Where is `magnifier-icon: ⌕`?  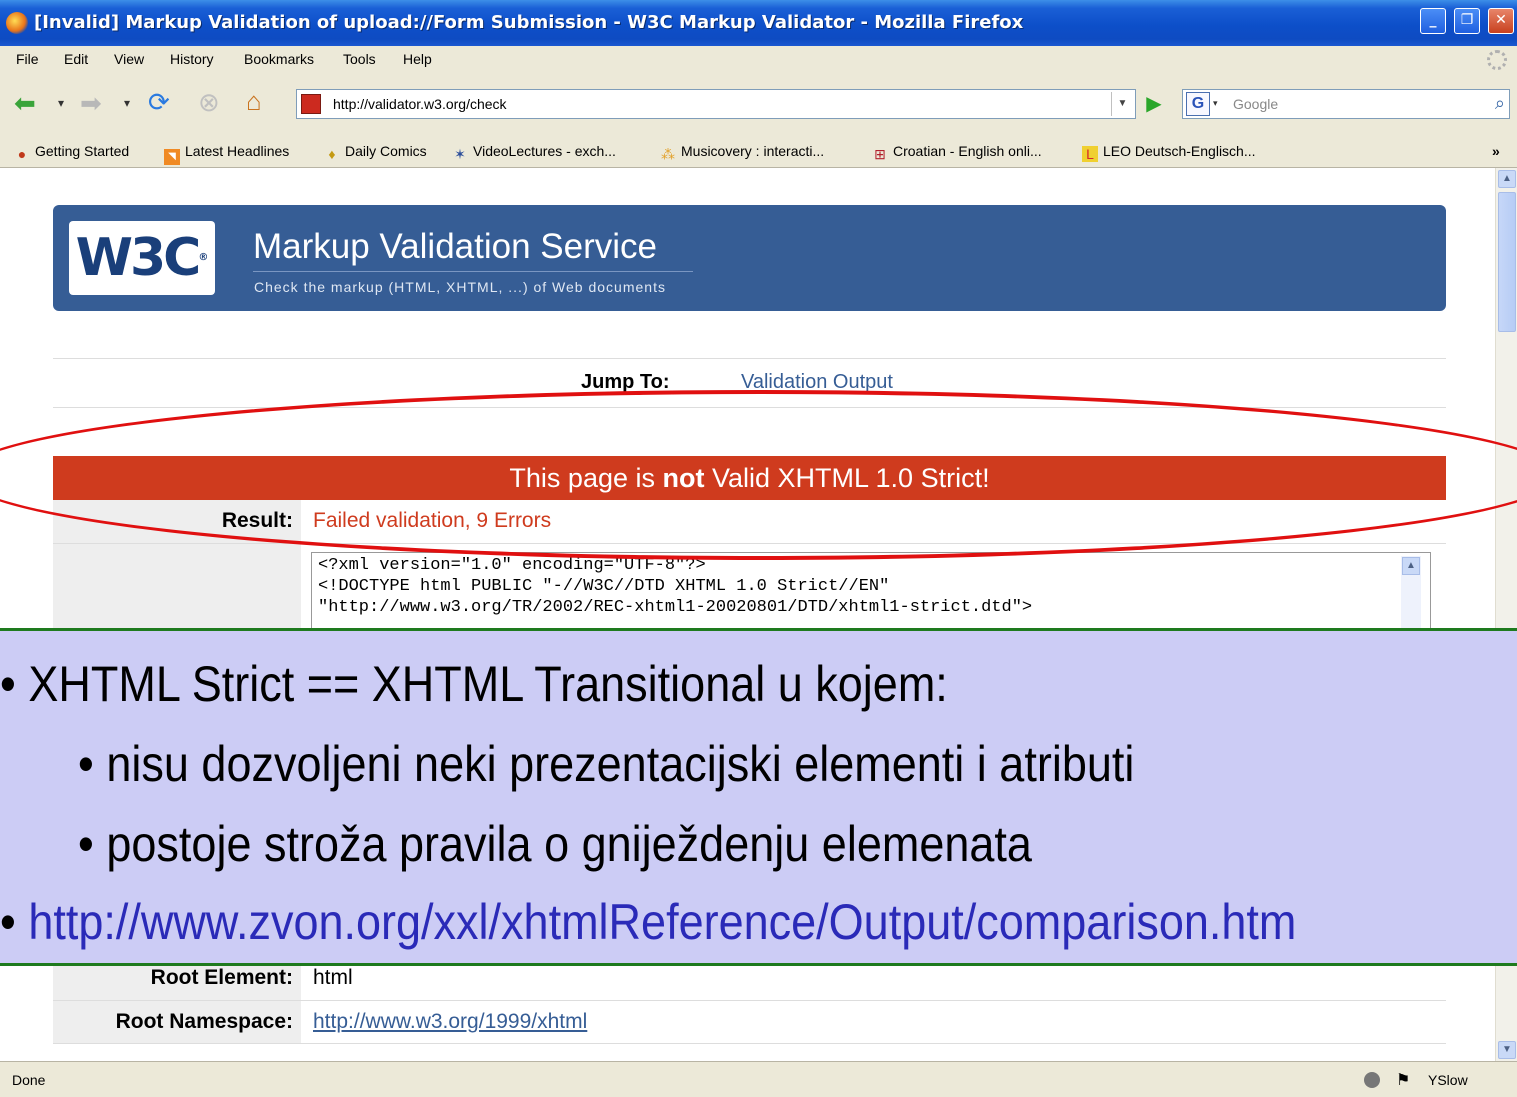
magnifier-icon: ⌕ is located at coordinates (1500, 103).